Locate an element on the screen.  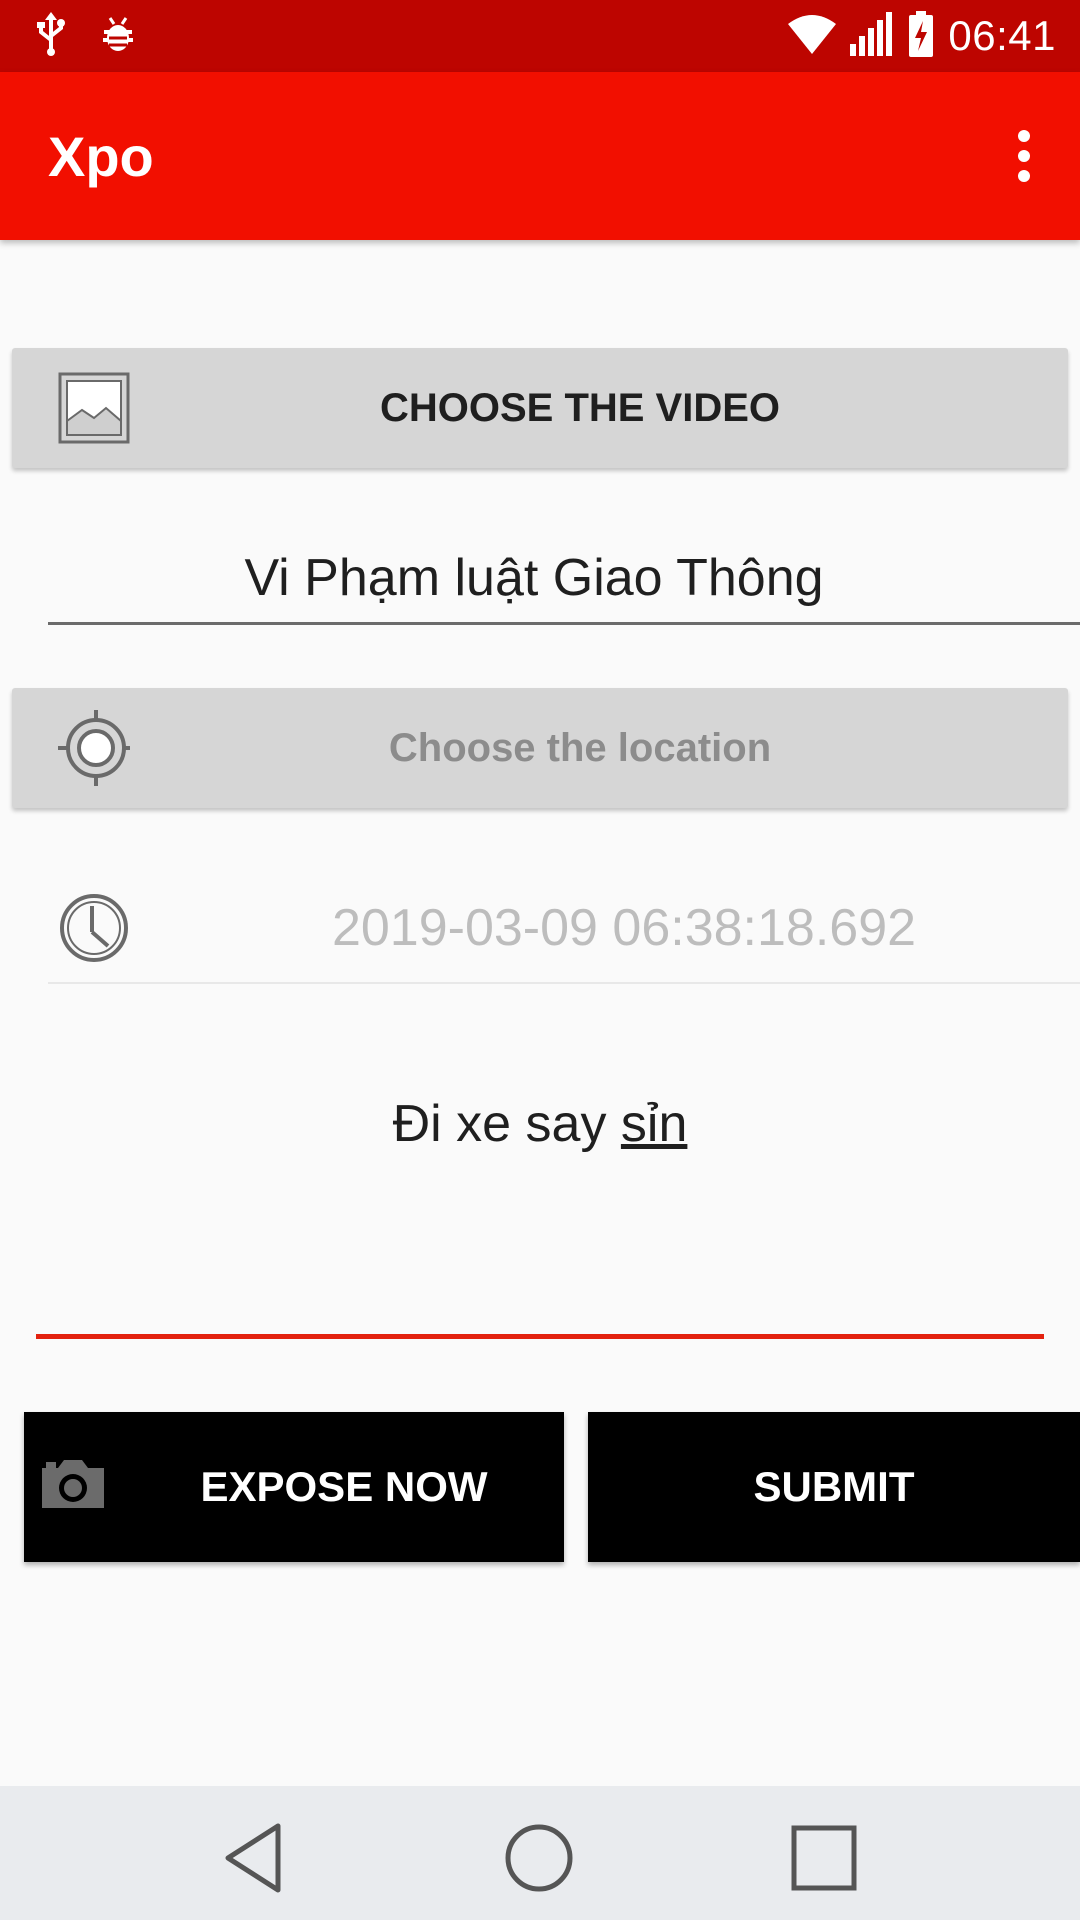
choose-location-button: Choose the location is located at coordinates (540, 748).